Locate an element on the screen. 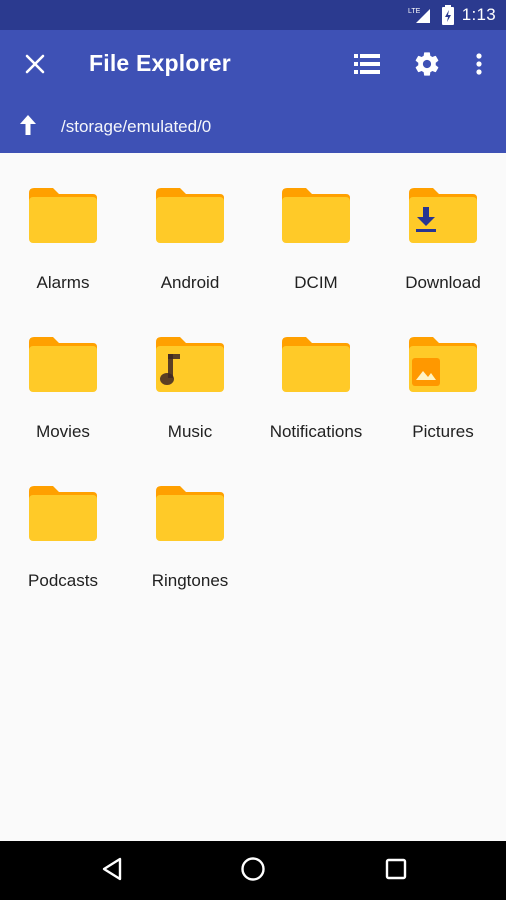 This screenshot has width=506, height=900. folder-item-movies: Movies is located at coordinates (63, 372).